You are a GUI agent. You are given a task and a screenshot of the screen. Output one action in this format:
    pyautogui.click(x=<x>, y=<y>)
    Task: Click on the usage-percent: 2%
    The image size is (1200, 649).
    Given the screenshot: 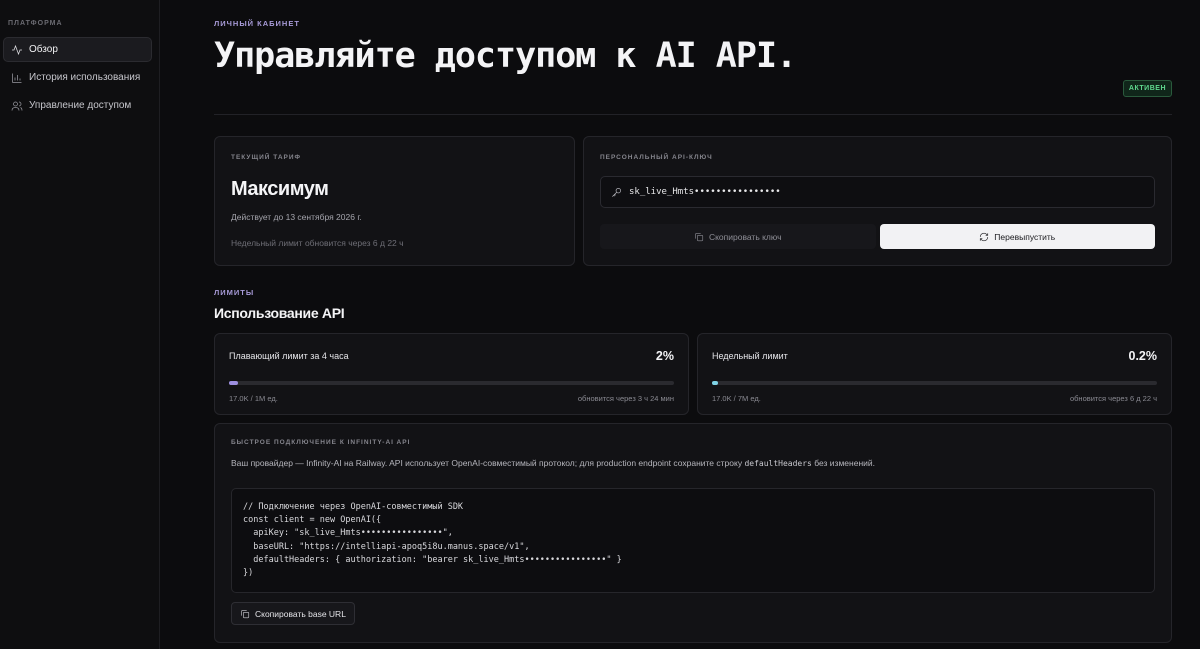 What is the action you would take?
    pyautogui.click(x=664, y=356)
    